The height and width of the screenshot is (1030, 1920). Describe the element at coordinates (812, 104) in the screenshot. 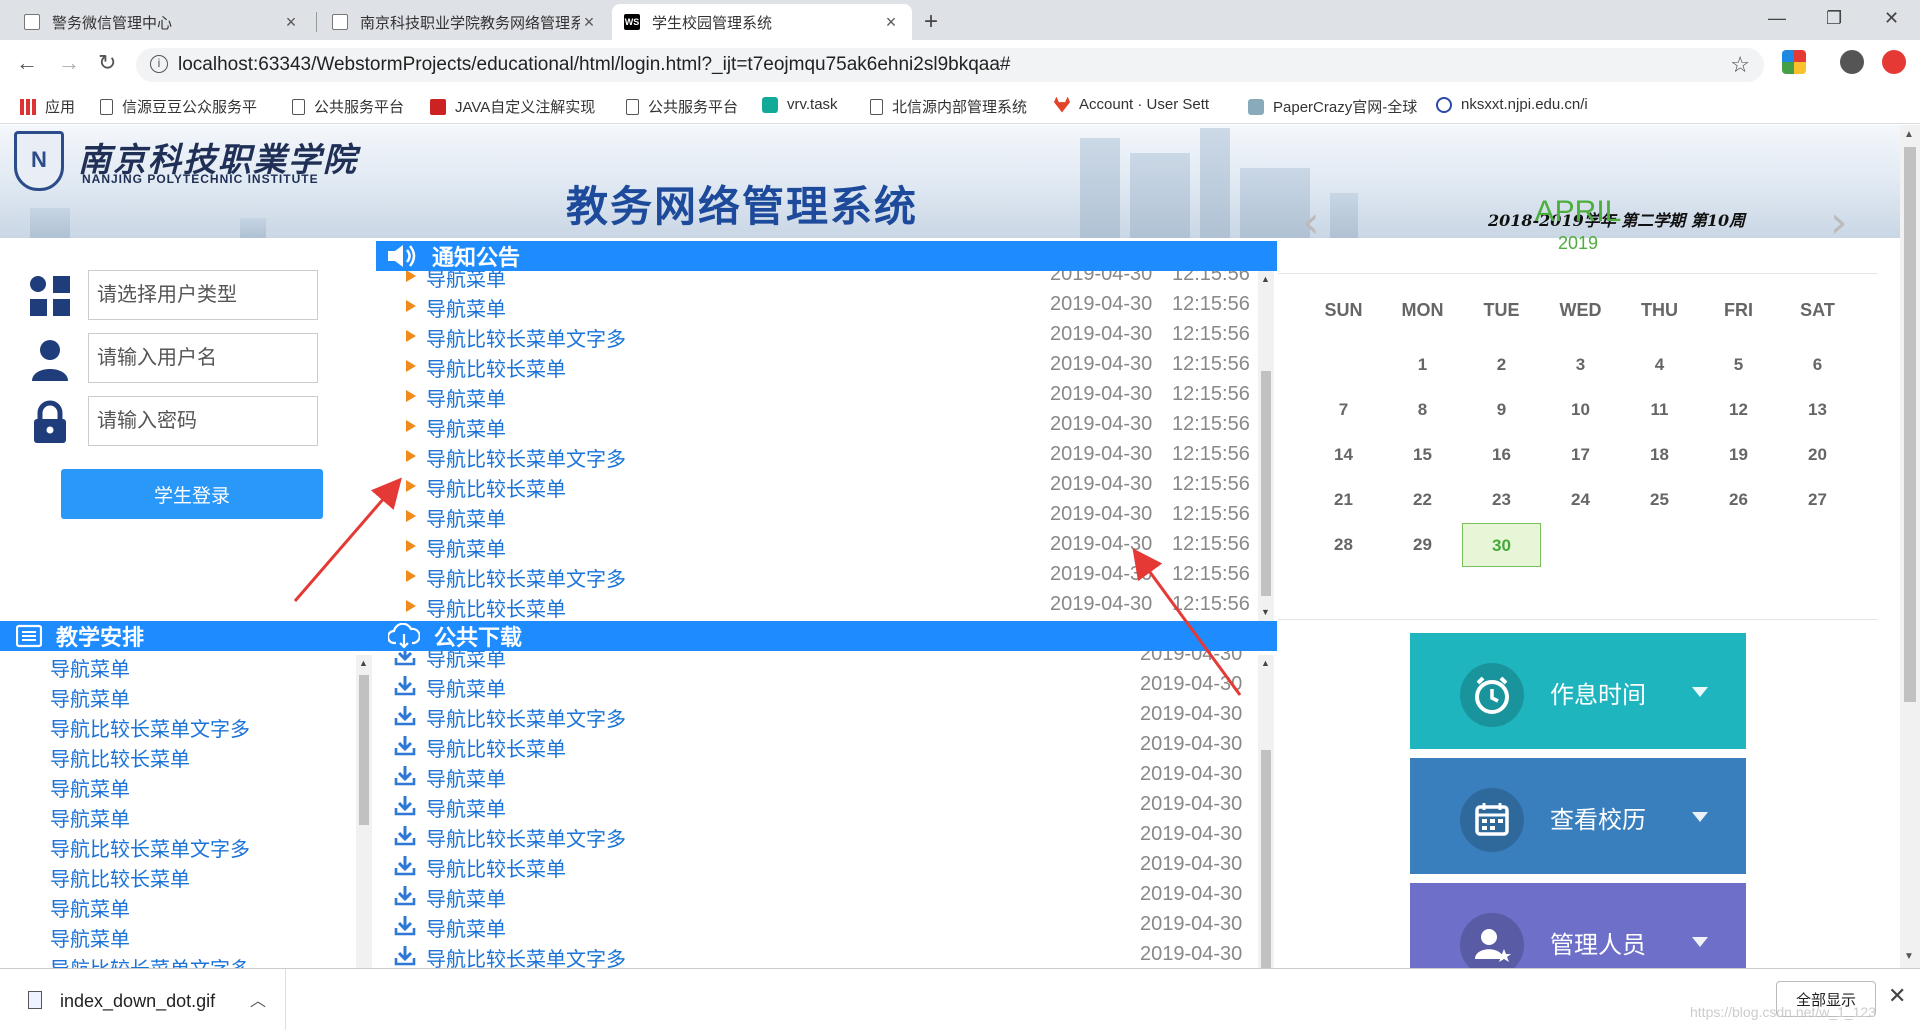

I see `bookmark-label: vrv.task` at that location.